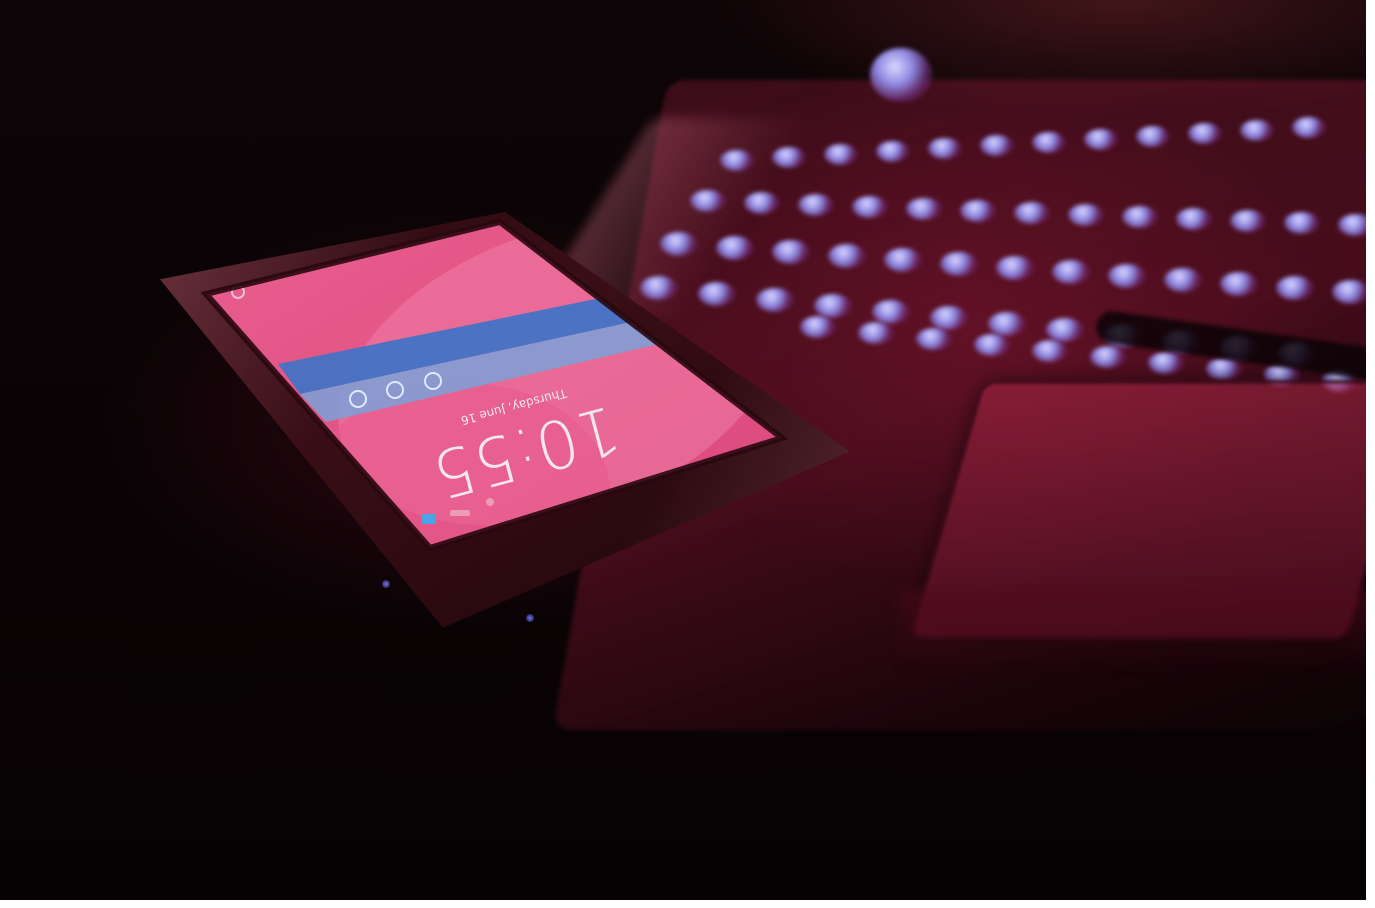 This screenshot has width=1375, height=908. I want to click on laptop-palmrest, so click(1133, 630).